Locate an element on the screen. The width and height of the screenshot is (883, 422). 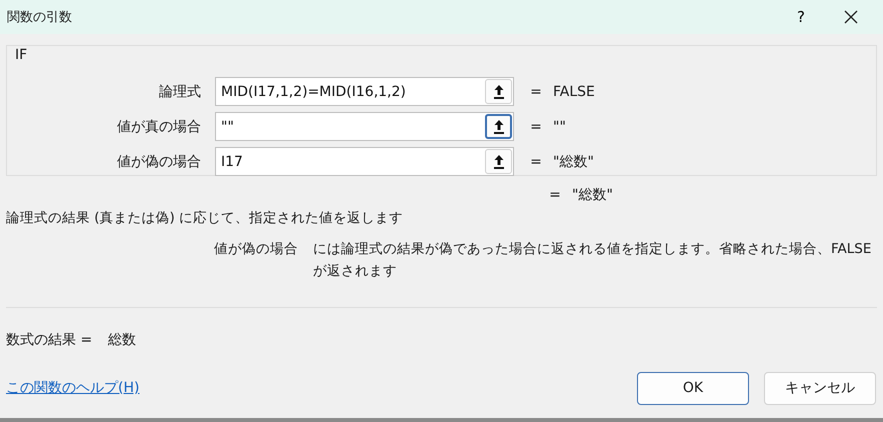
input-field: MID(I17,1,2)=MID(I16,1,2) is located at coordinates (364, 91).